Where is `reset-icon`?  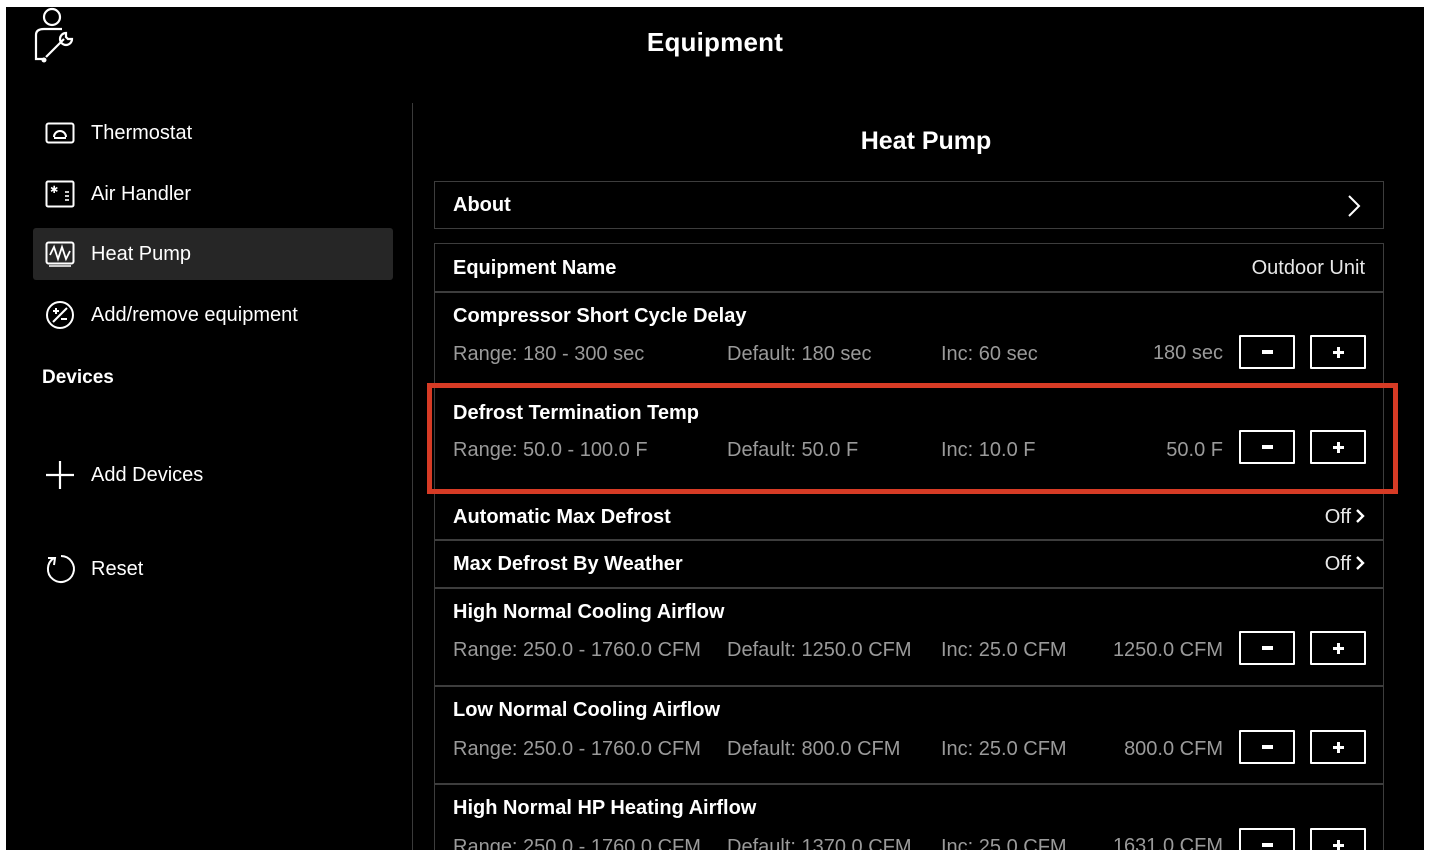 reset-icon is located at coordinates (61, 569).